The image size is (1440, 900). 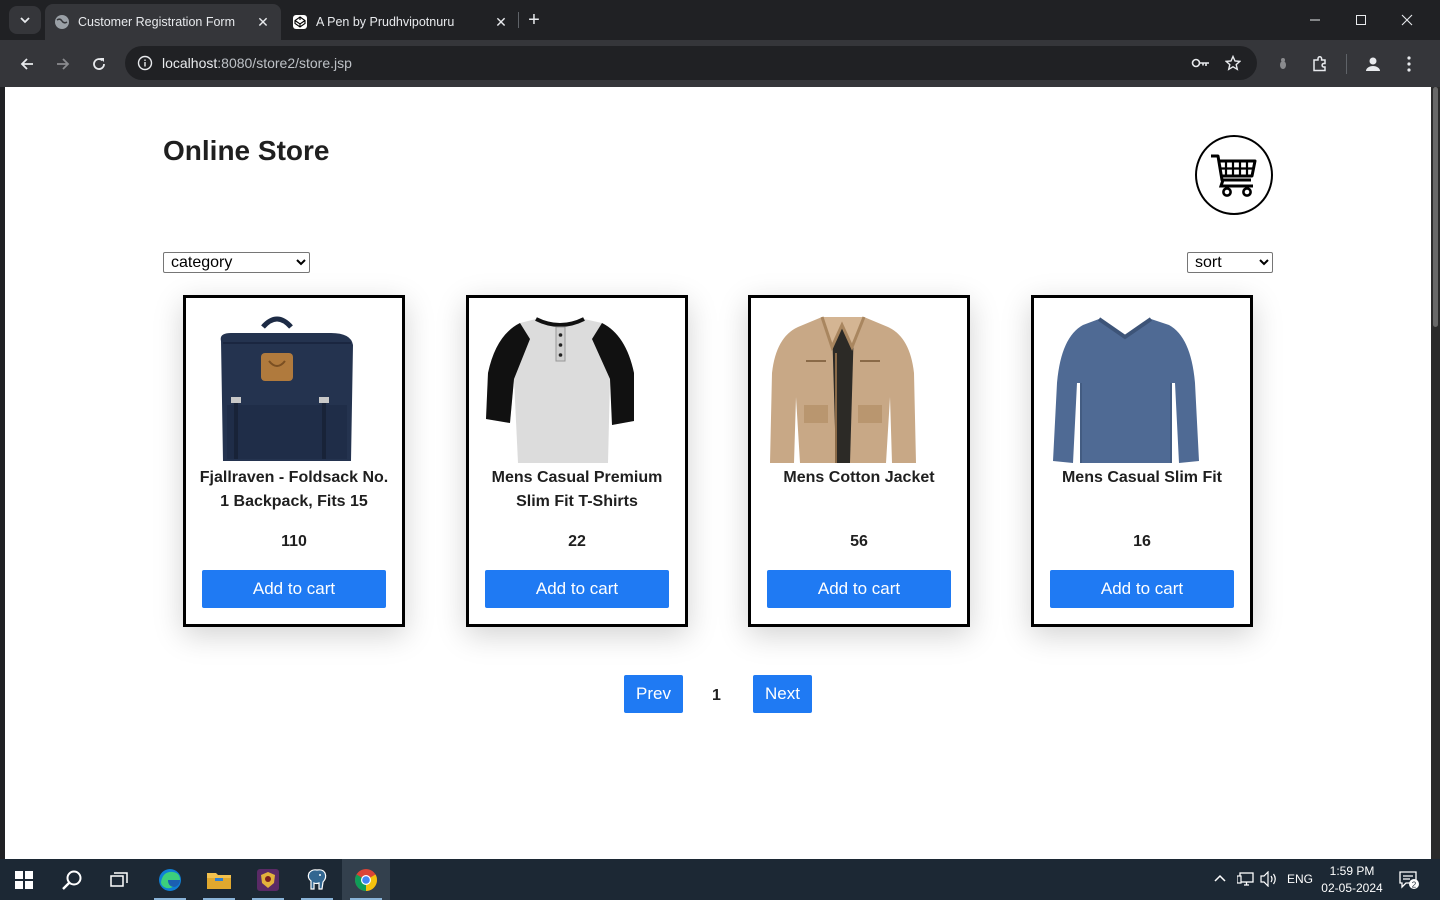 I want to click on extensions-menu-button, so click(x=1320, y=64).